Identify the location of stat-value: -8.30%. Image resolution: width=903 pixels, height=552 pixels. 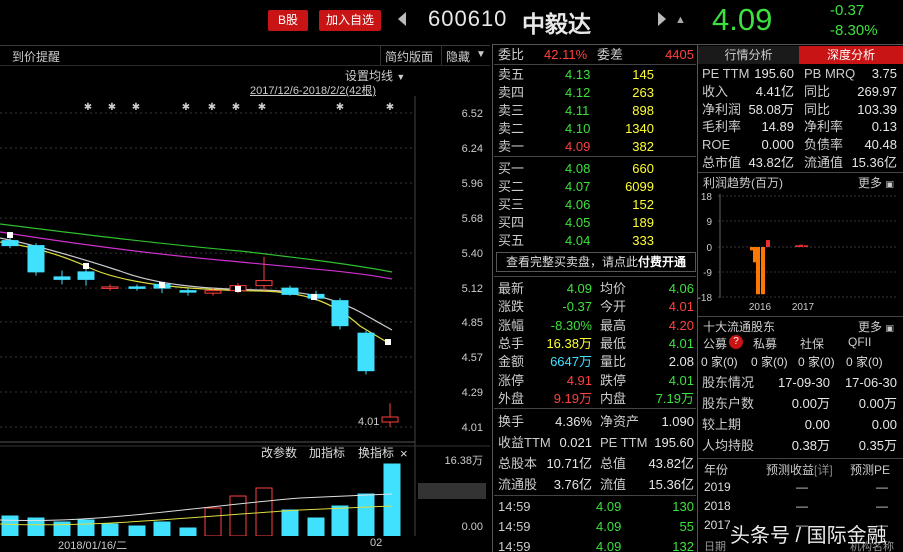
(571, 325).